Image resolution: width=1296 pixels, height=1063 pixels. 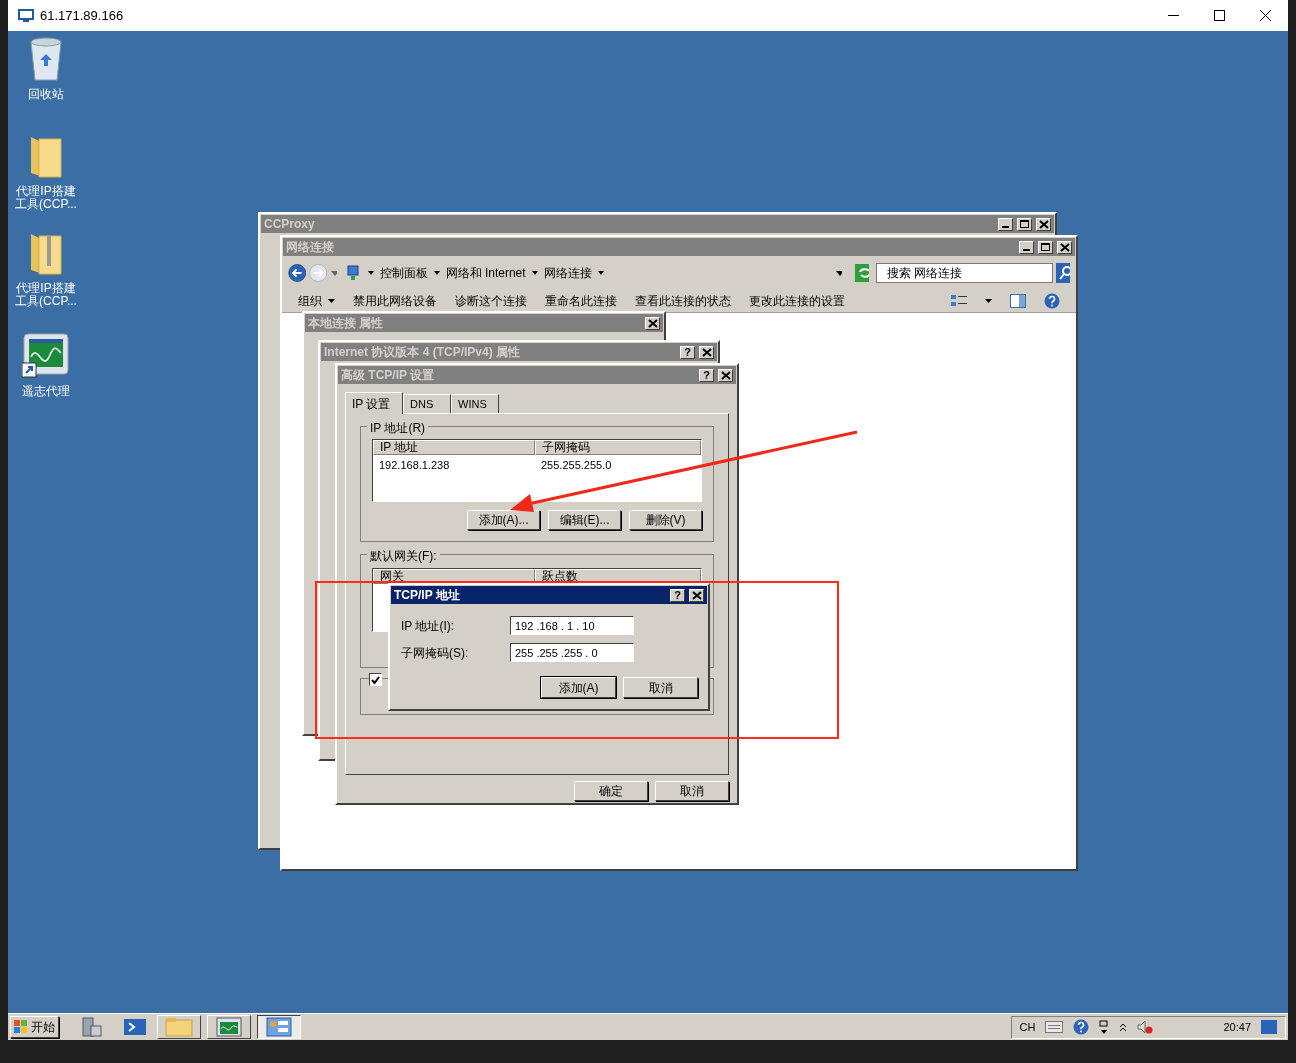 What do you see at coordinates (374, 403) in the screenshot?
I see `tab: IP 设置` at bounding box center [374, 403].